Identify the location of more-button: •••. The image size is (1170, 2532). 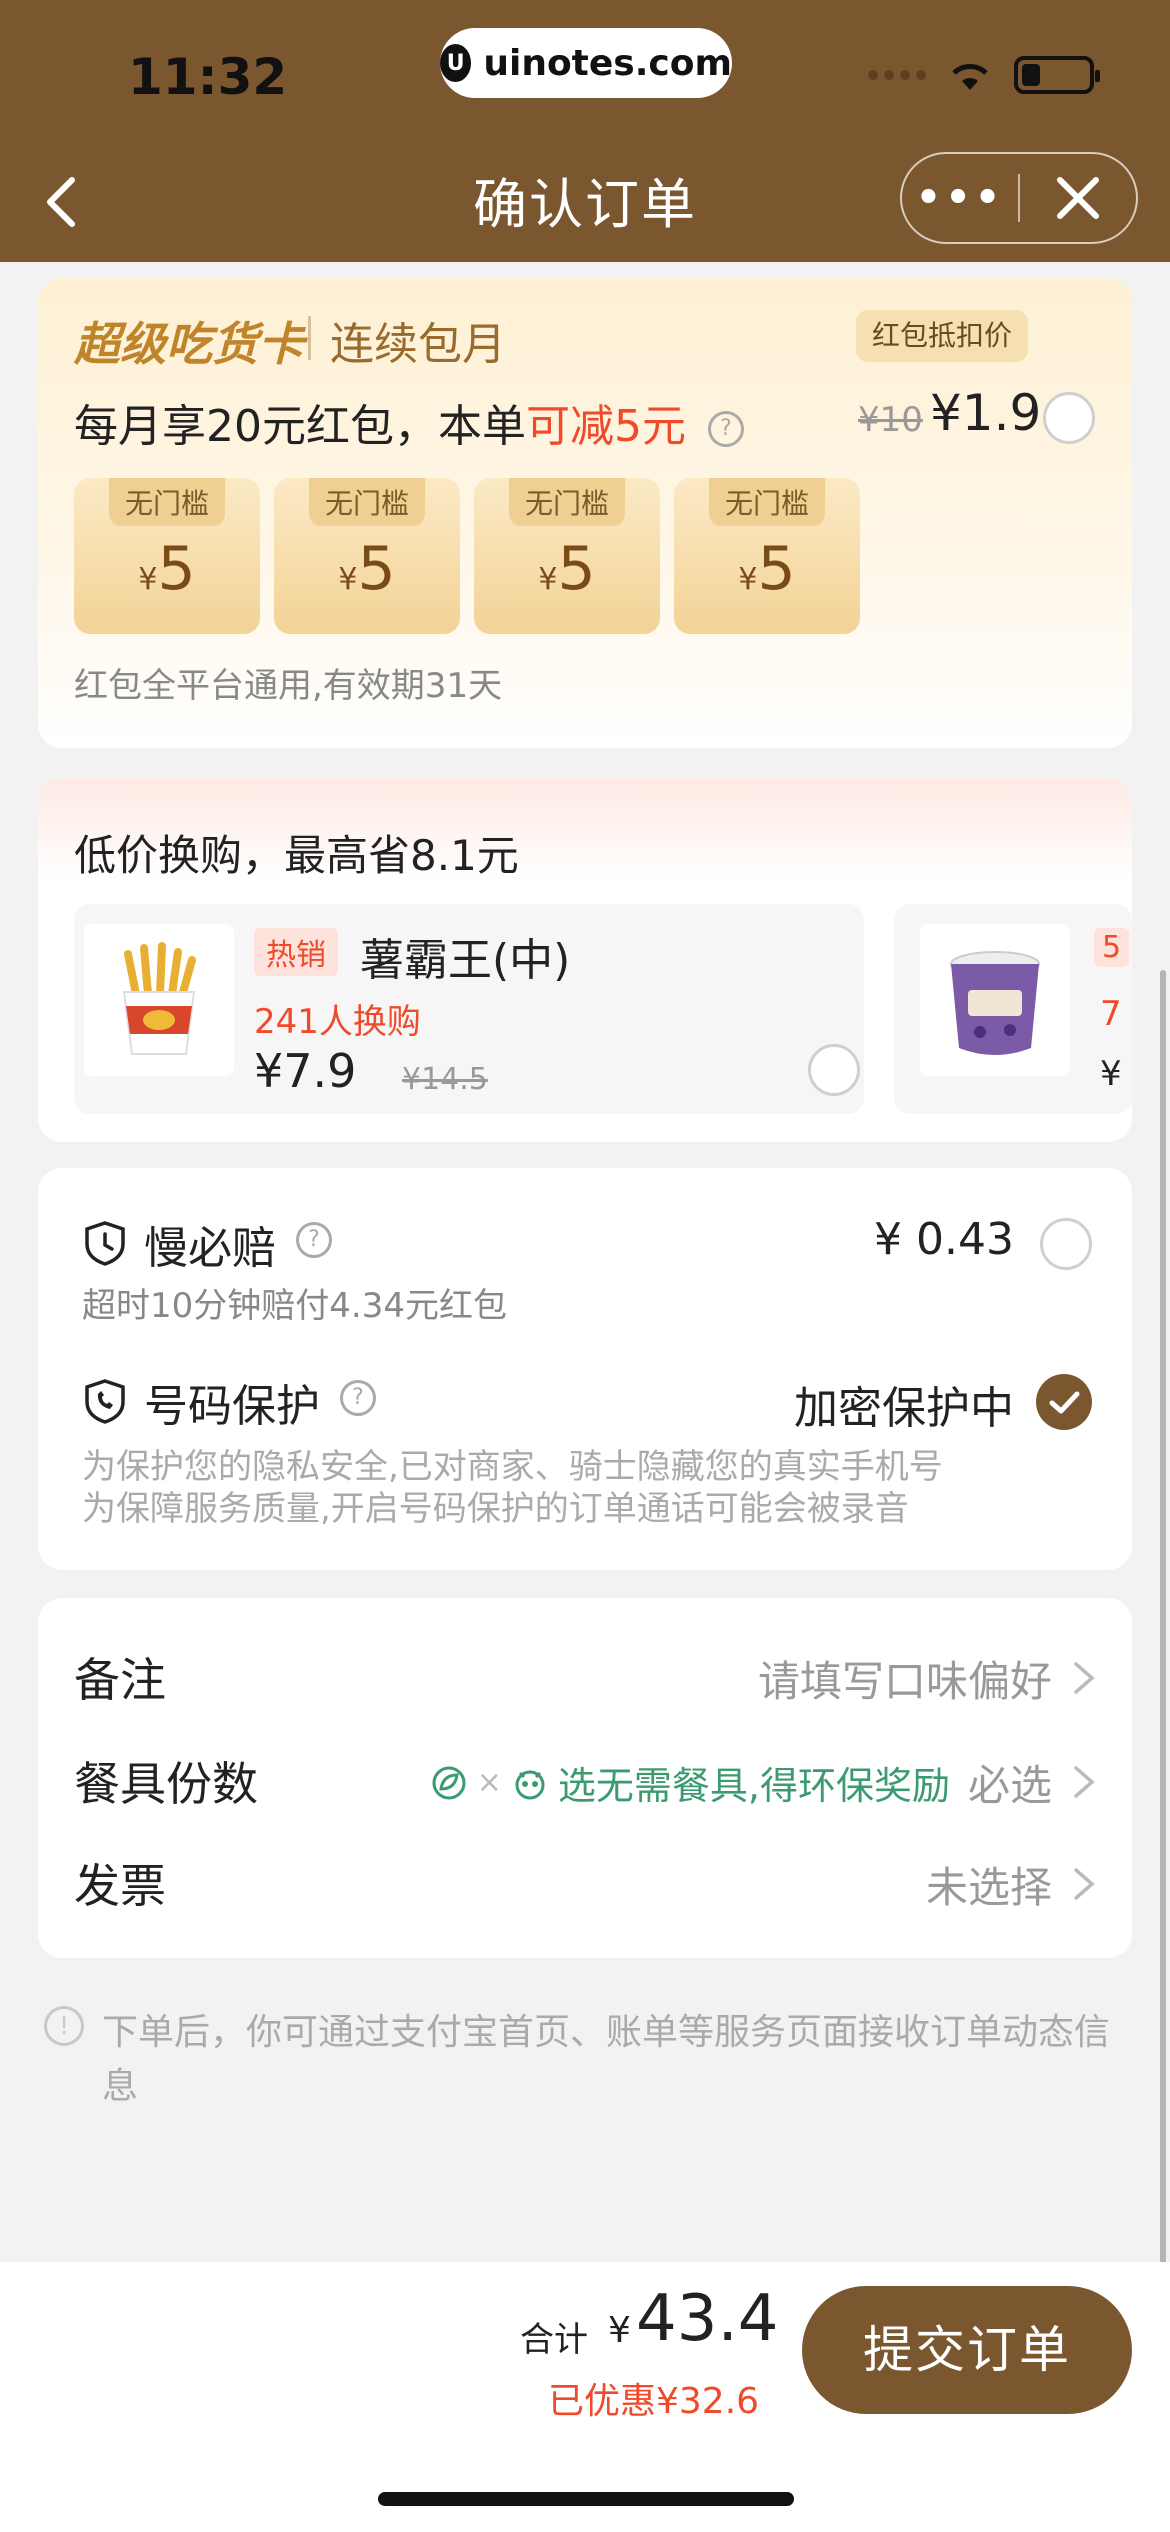
(960, 198).